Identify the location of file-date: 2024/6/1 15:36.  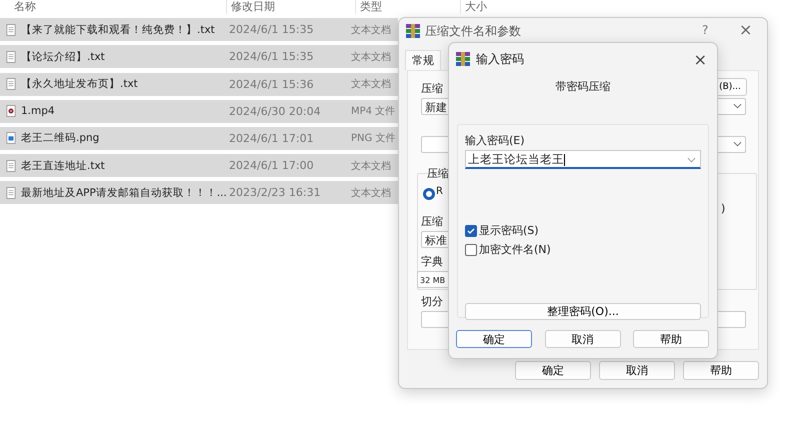
(272, 84).